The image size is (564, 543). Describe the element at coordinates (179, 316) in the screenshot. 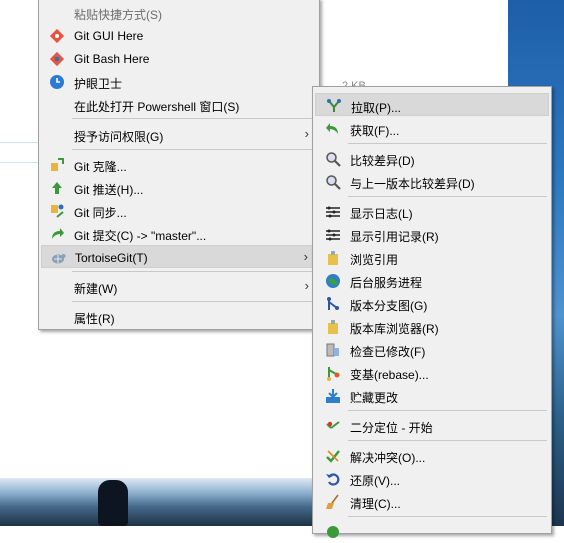

I see `menu-item-properties: 属性(R)` at that location.